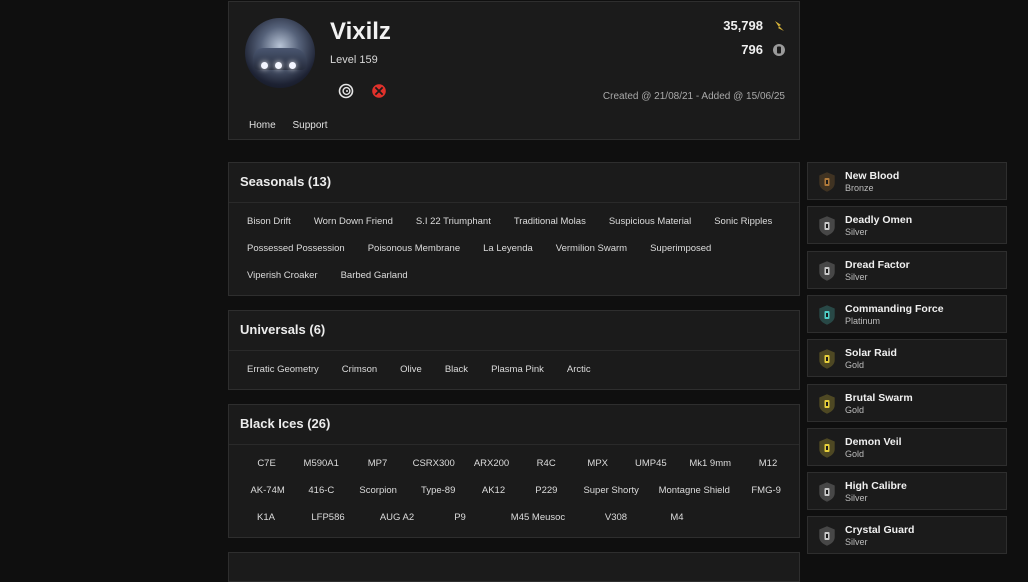 The height and width of the screenshot is (582, 1028). What do you see at coordinates (547, 490) in the screenshot?
I see `weapon-chip: P229` at bounding box center [547, 490].